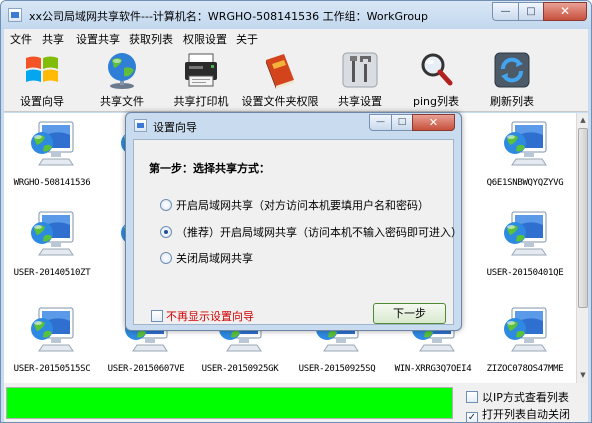 This screenshot has width=592, height=423. I want to click on refresh-icon, so click(512, 70).